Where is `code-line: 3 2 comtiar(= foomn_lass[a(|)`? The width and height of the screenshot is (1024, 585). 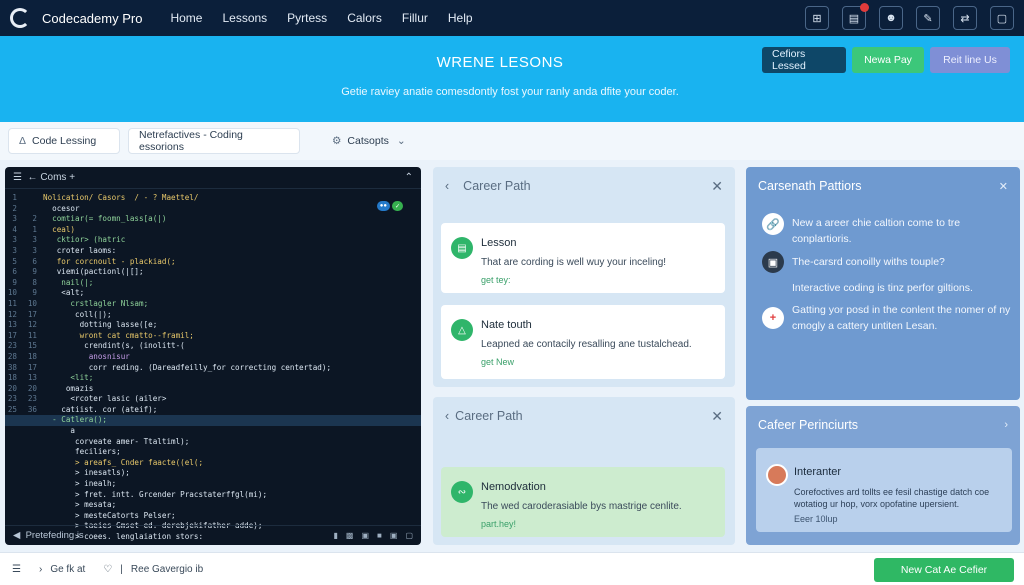
code-line: 3 2 comtiar(= foomn_lass[a(|) is located at coordinates (213, 219).